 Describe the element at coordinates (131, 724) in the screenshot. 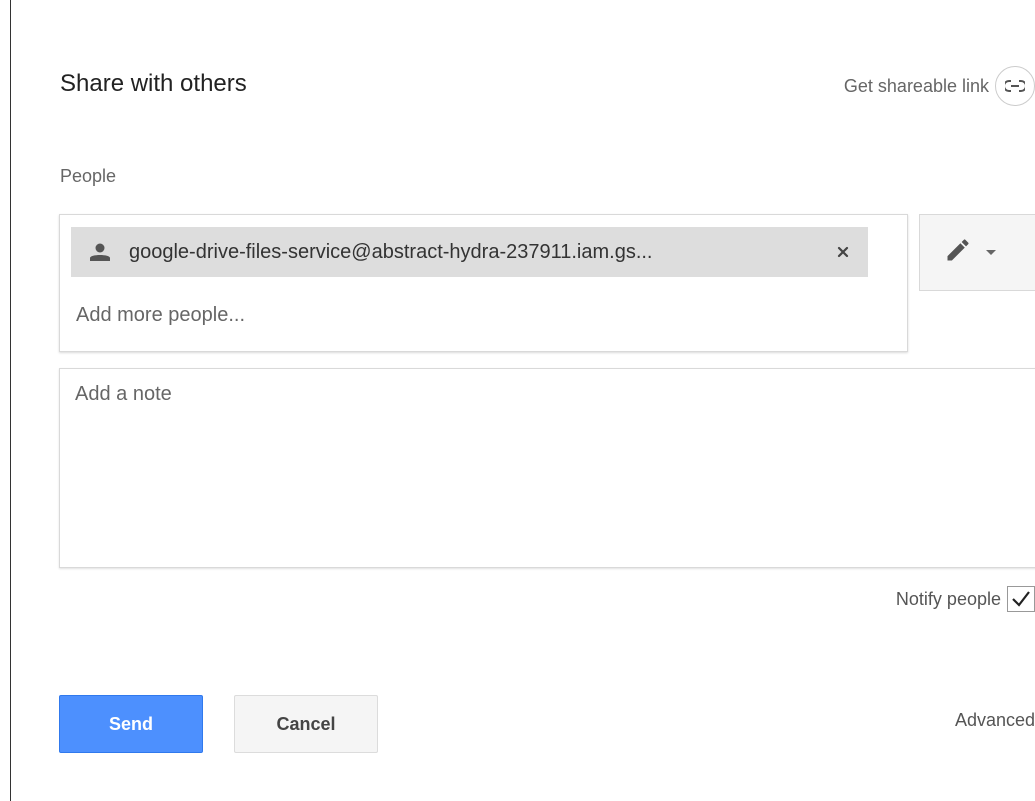

I see `send-button: Send` at that location.